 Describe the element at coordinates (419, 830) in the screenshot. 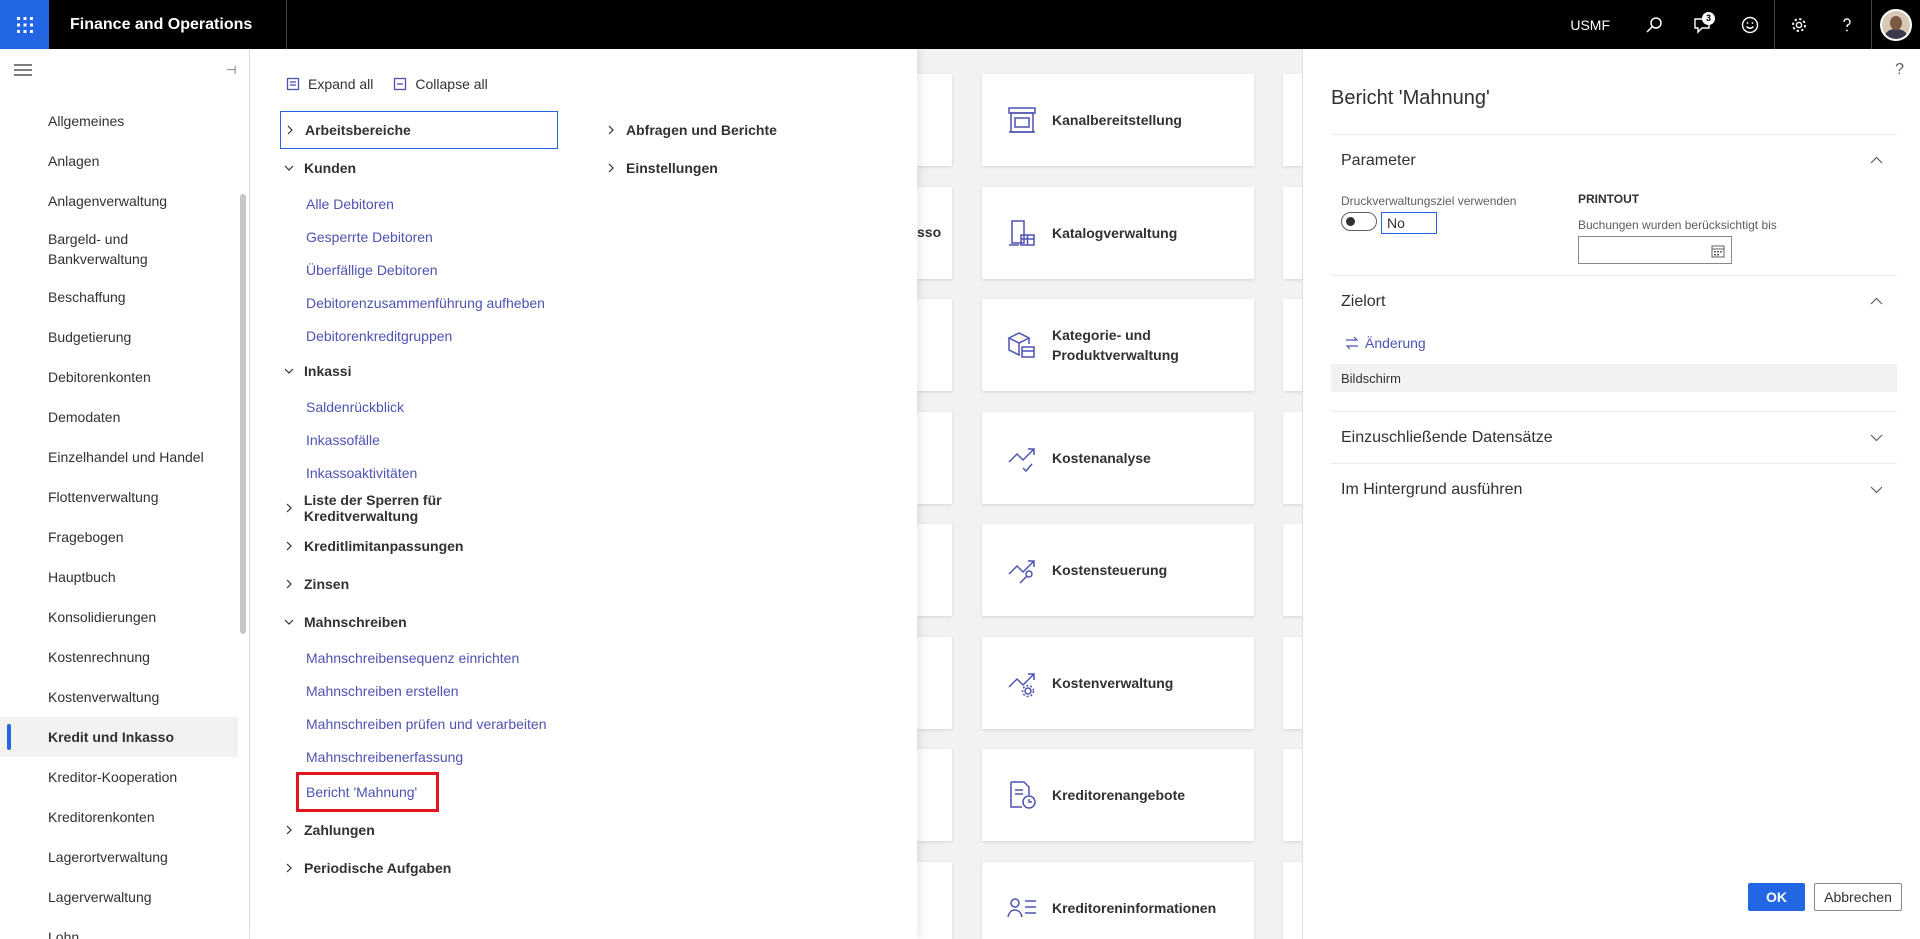

I see `group-zahlungen: Zahlungen` at that location.